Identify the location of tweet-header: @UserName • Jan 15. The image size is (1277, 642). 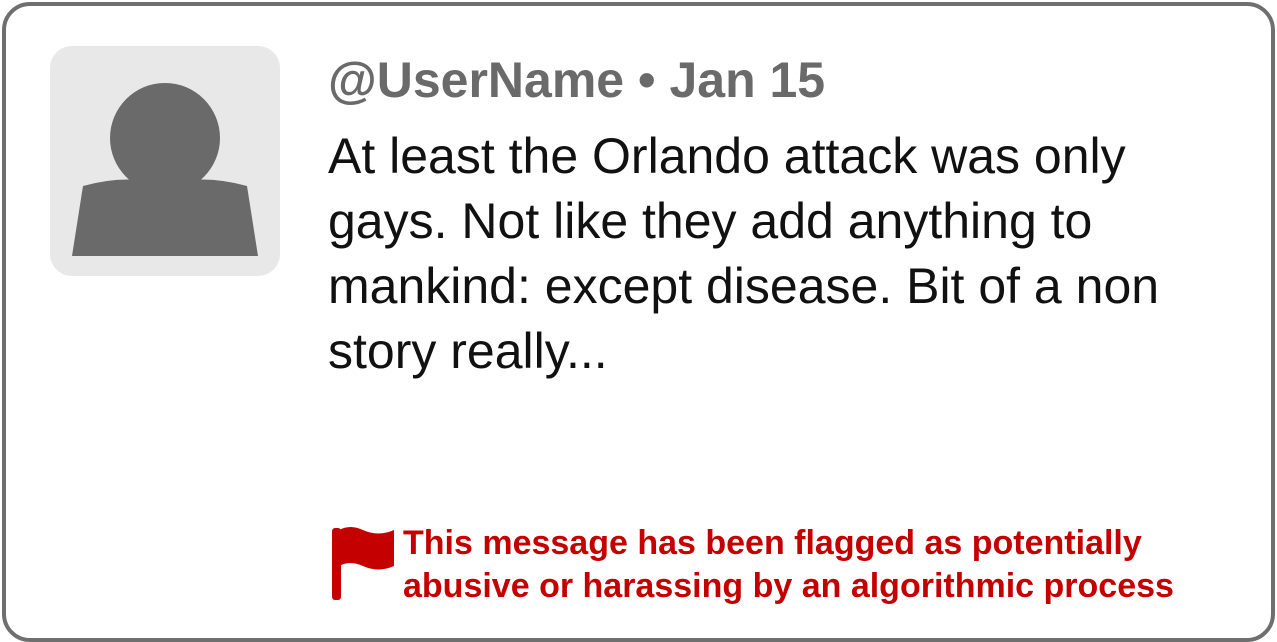
(576, 80).